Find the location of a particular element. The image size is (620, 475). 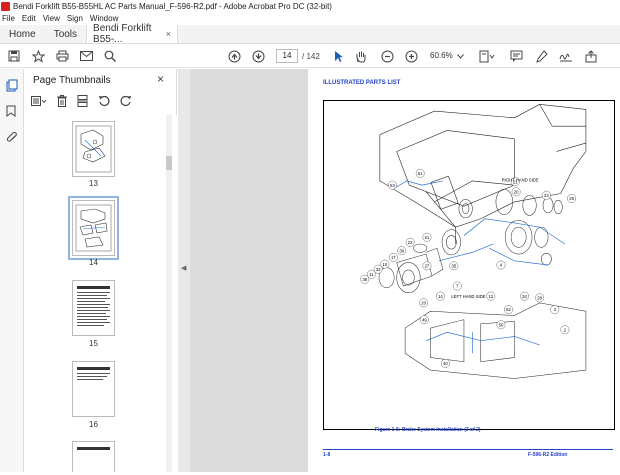

zoom-level: 60.6% is located at coordinates (441, 55).